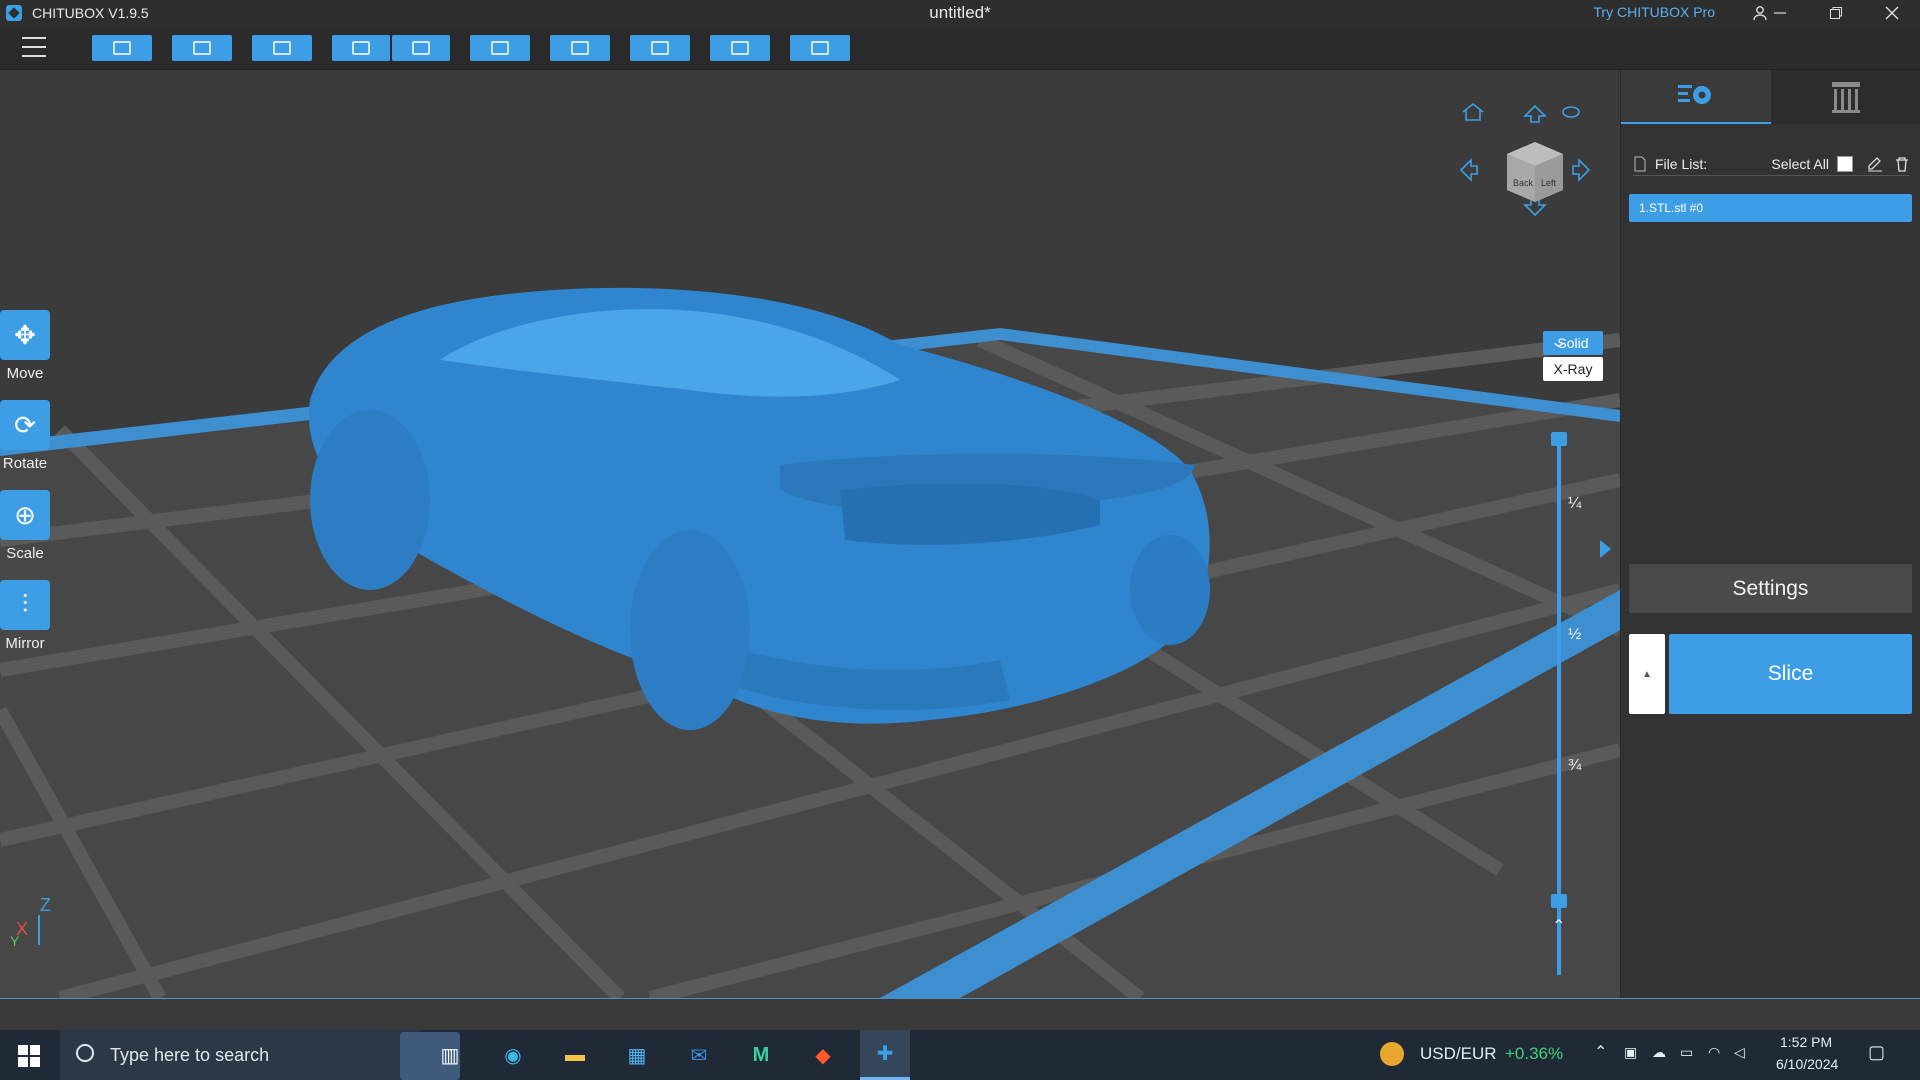 The width and height of the screenshot is (1920, 1080). I want to click on main-toolbar, so click(960, 48).